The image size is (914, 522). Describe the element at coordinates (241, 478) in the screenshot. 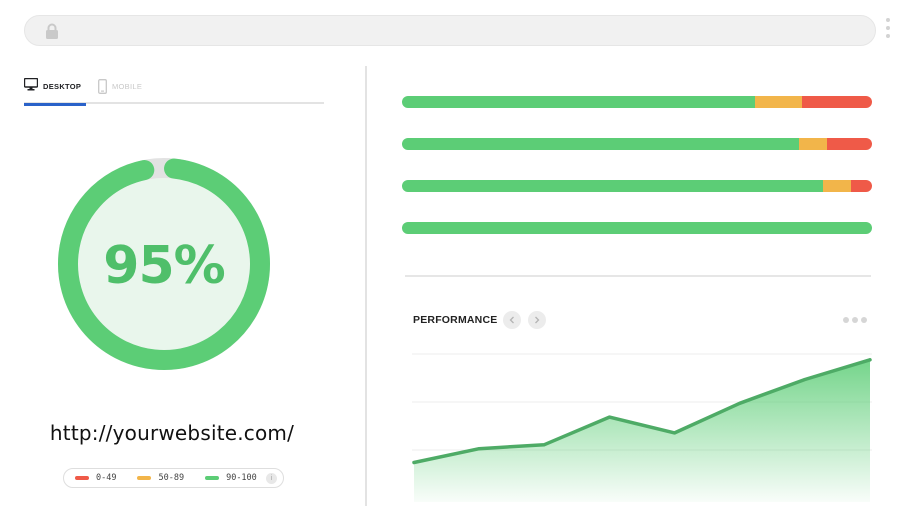

I see `legend-label-good: 90-100` at that location.